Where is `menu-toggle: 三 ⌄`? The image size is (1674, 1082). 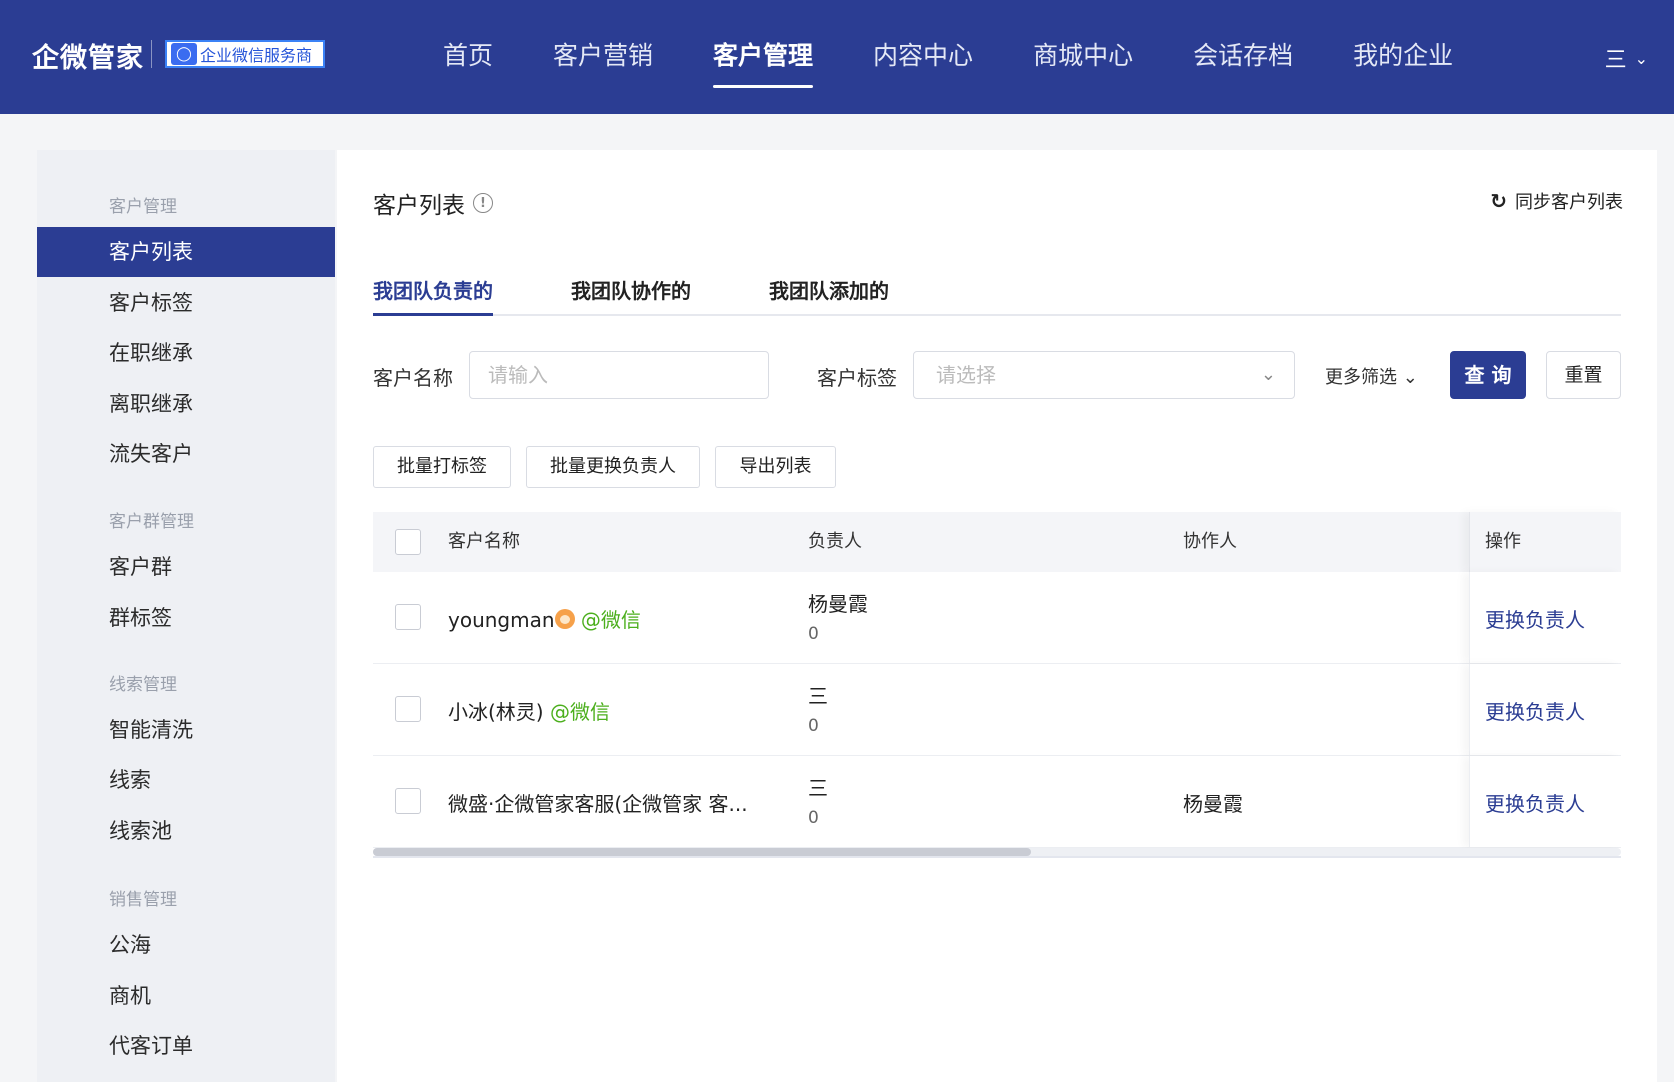 menu-toggle: 三 ⌄ is located at coordinates (1626, 58).